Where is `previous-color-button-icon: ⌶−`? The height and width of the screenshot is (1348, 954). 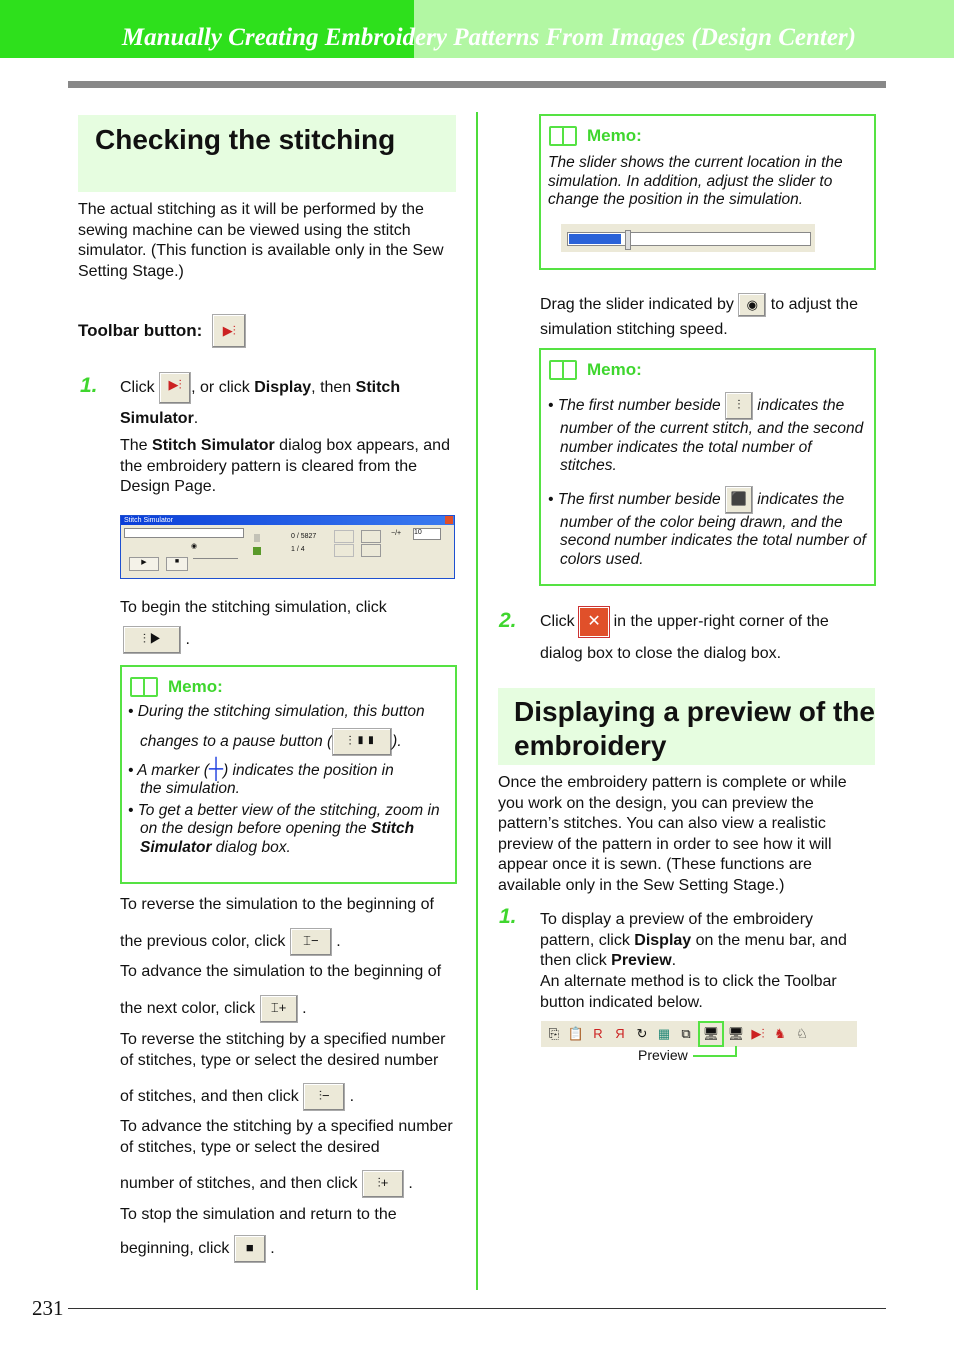
previous-color-button-icon: ⌶− is located at coordinates (310, 941).